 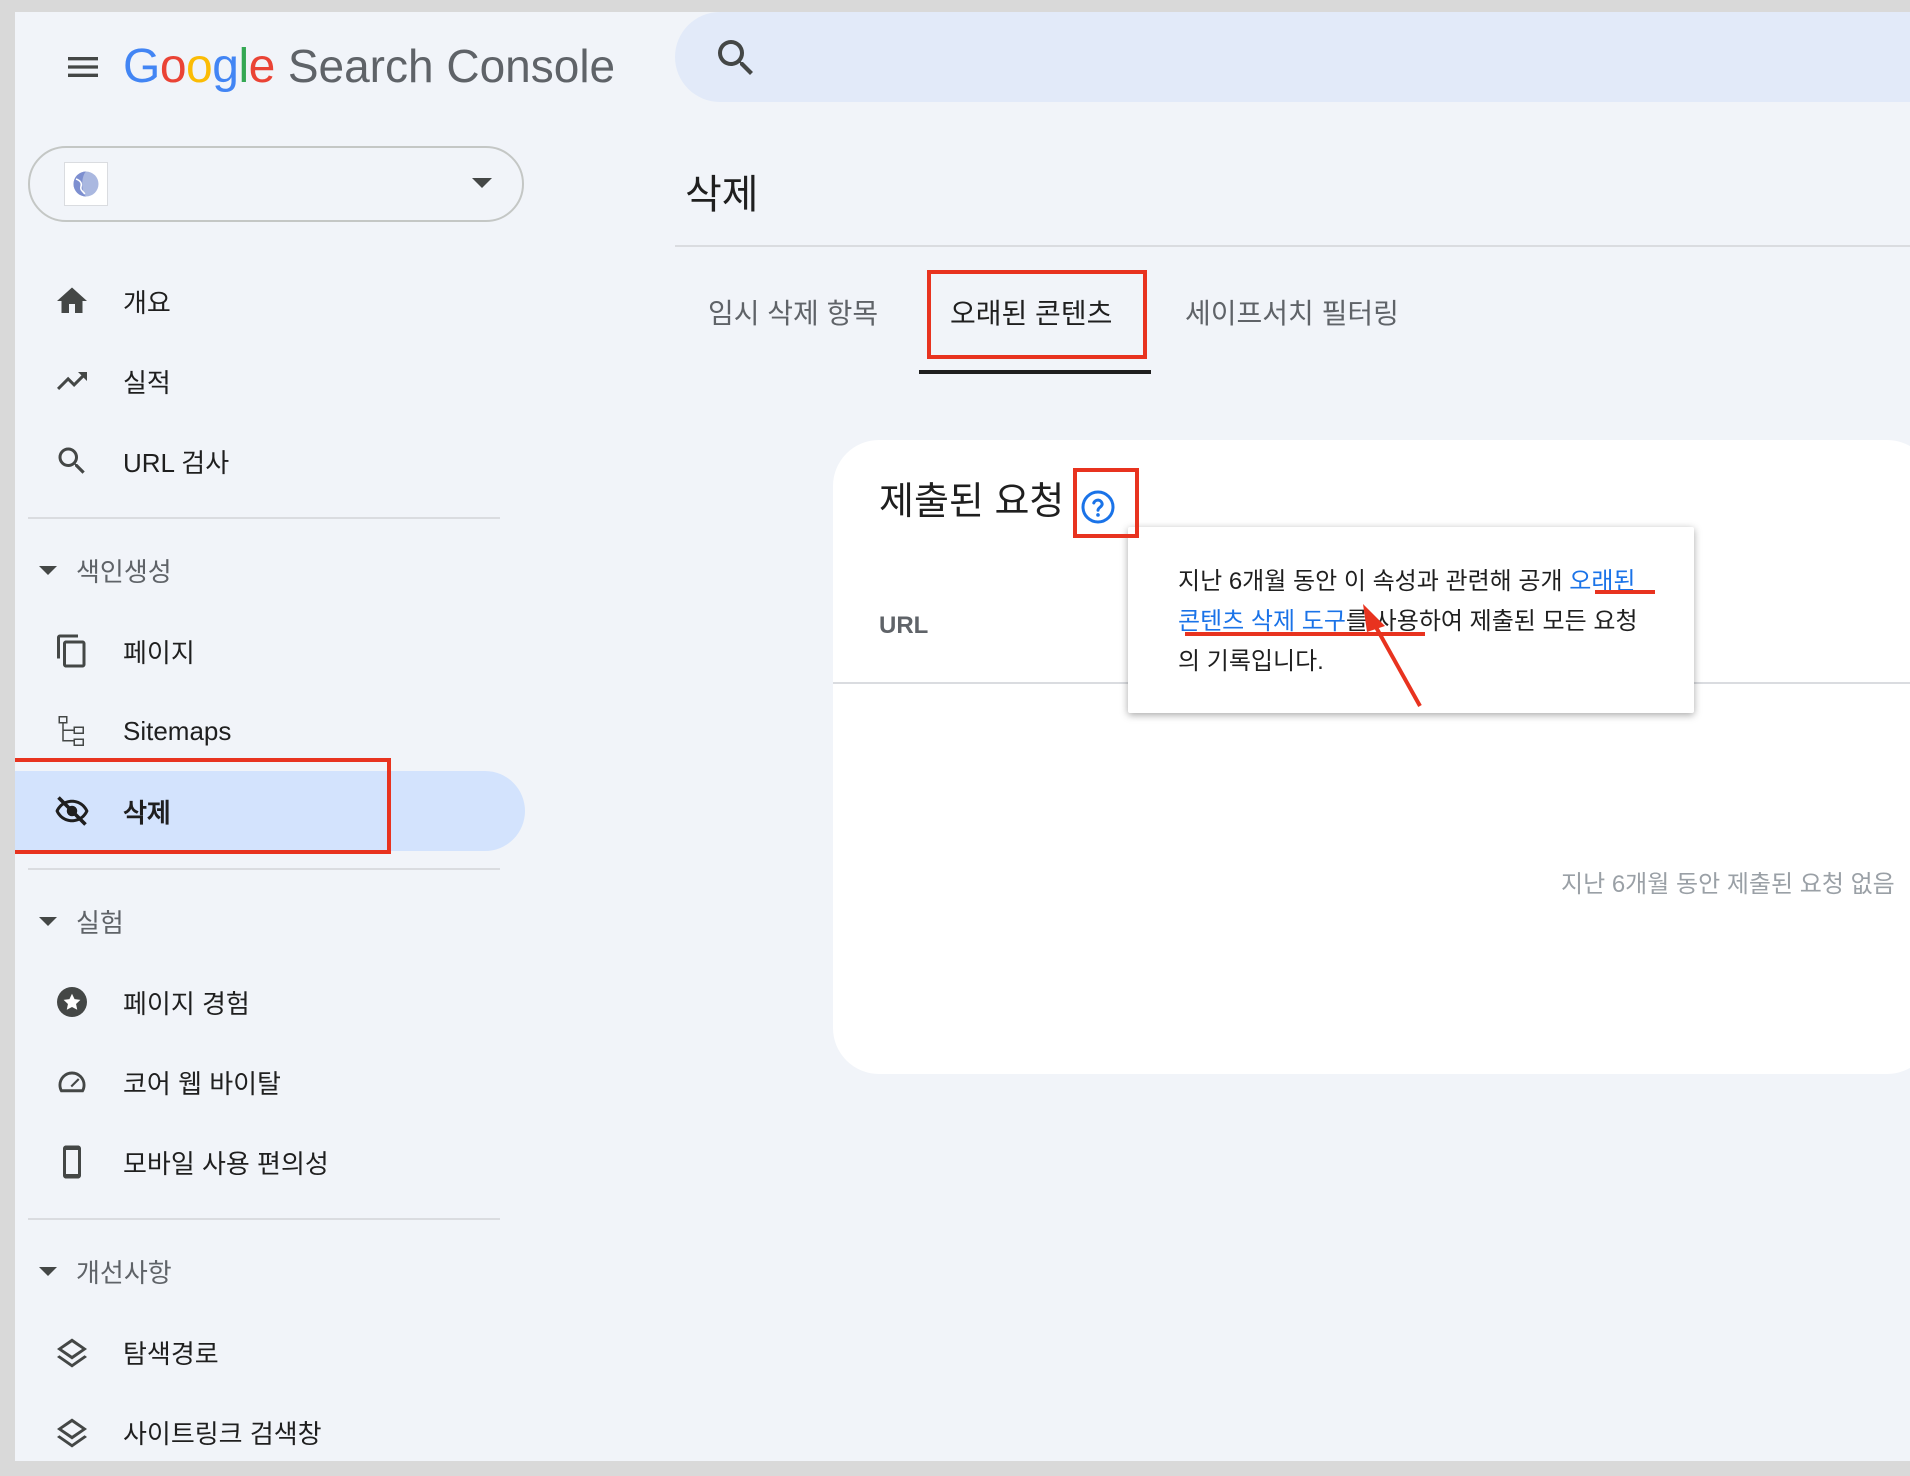 What do you see at coordinates (222, 1433) in the screenshot?
I see `sidebar-item-label: 사이트링크 검색창` at bounding box center [222, 1433].